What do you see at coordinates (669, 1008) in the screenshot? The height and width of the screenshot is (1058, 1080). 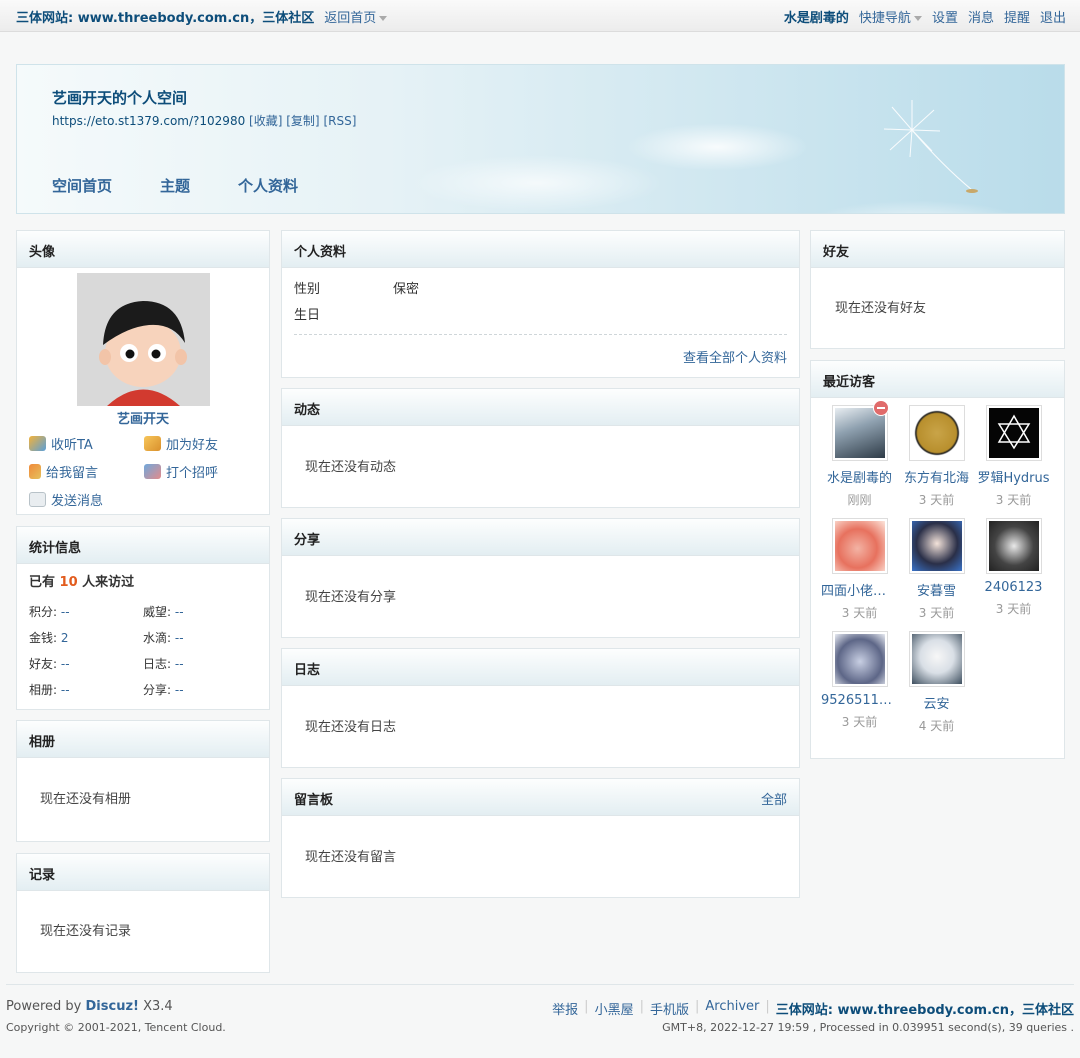 I see `mobile-link: 手机版` at bounding box center [669, 1008].